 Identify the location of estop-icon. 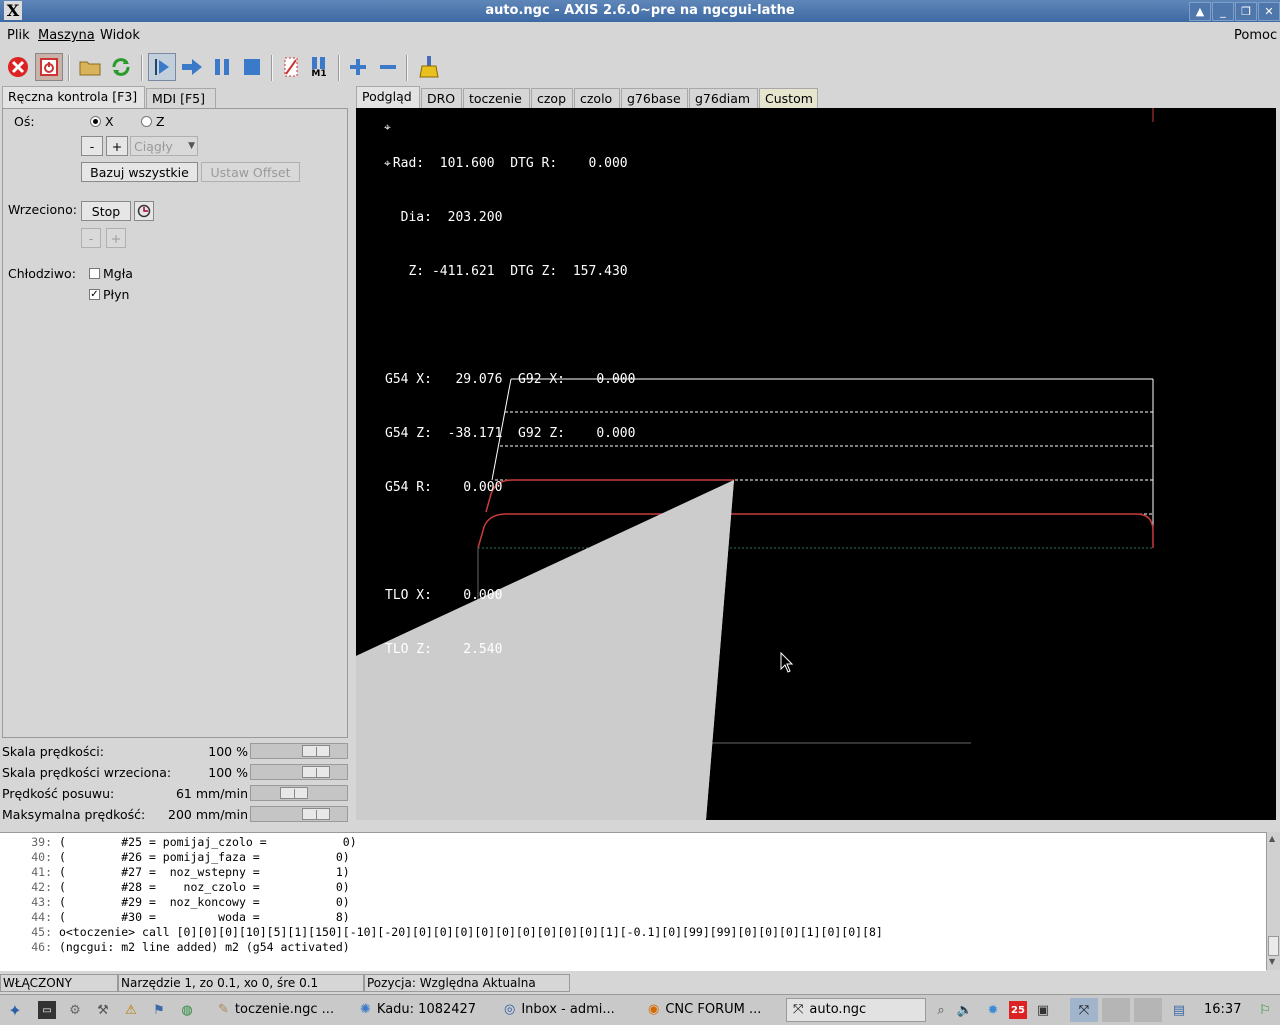
(18, 67).